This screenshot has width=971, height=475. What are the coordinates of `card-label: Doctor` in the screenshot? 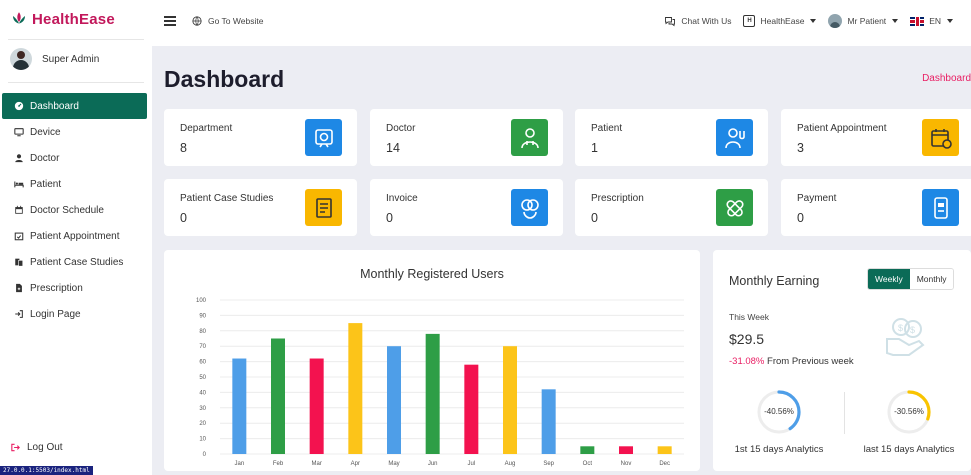 It's located at (401, 128).